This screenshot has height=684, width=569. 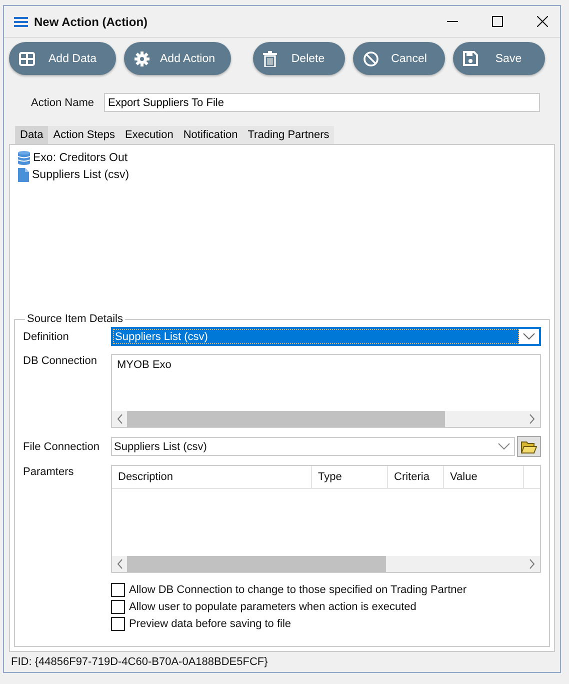 What do you see at coordinates (326, 519) in the screenshot?
I see `parameters-grid: Description Type Criteria Value` at bounding box center [326, 519].